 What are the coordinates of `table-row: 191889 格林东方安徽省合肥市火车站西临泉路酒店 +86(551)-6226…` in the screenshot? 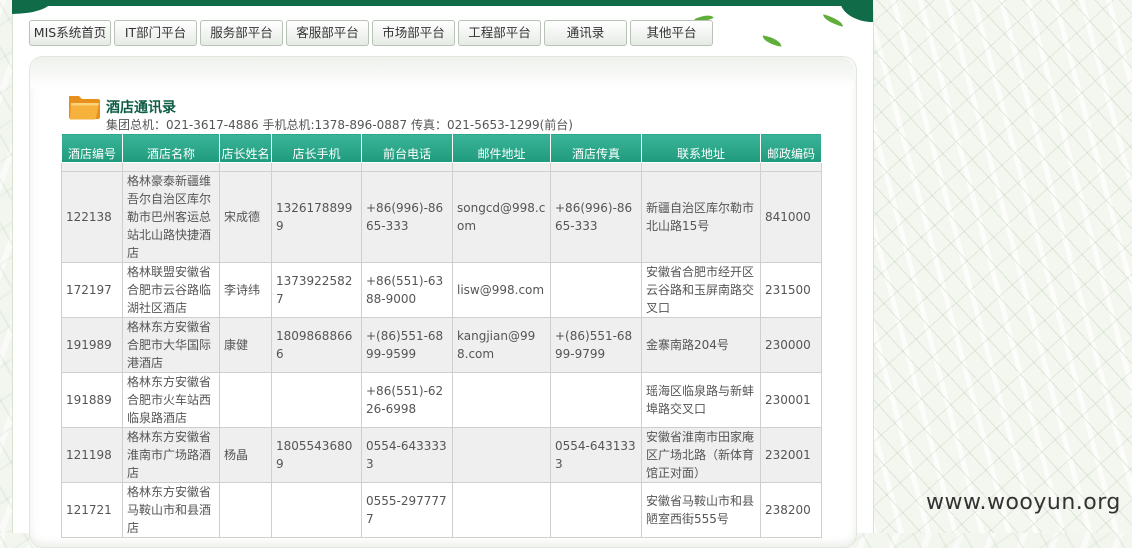 It's located at (441, 400).